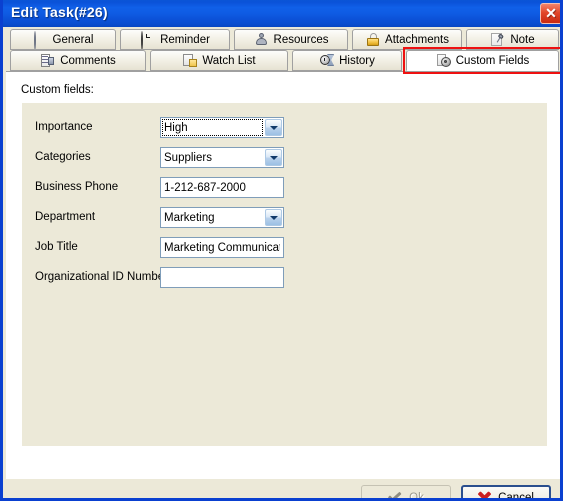  I want to click on tab-history: History, so click(347, 60).